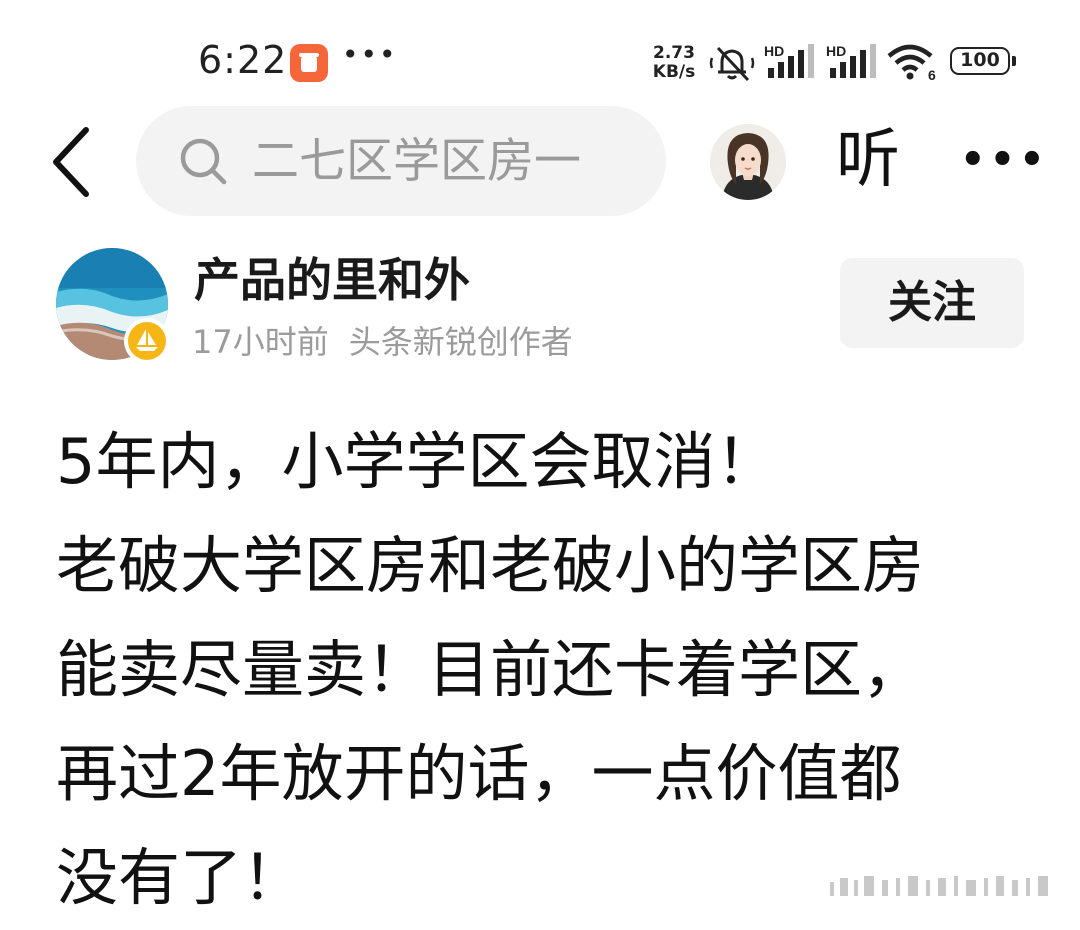 This screenshot has width=1080, height=930. I want to click on status-bar: 6:22 ••• 2.73 KB/s HD HD 6 100, so click(540, 60).